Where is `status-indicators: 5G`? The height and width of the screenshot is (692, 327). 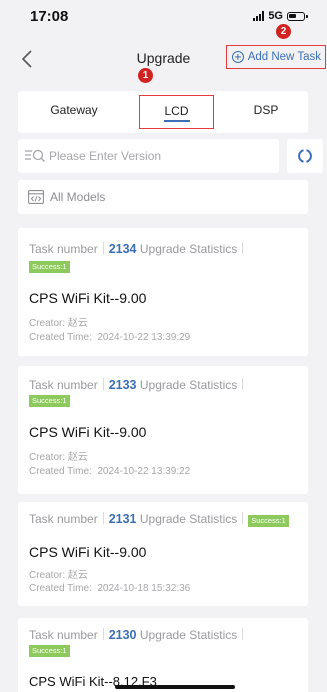
status-indicators: 5G is located at coordinates (280, 16).